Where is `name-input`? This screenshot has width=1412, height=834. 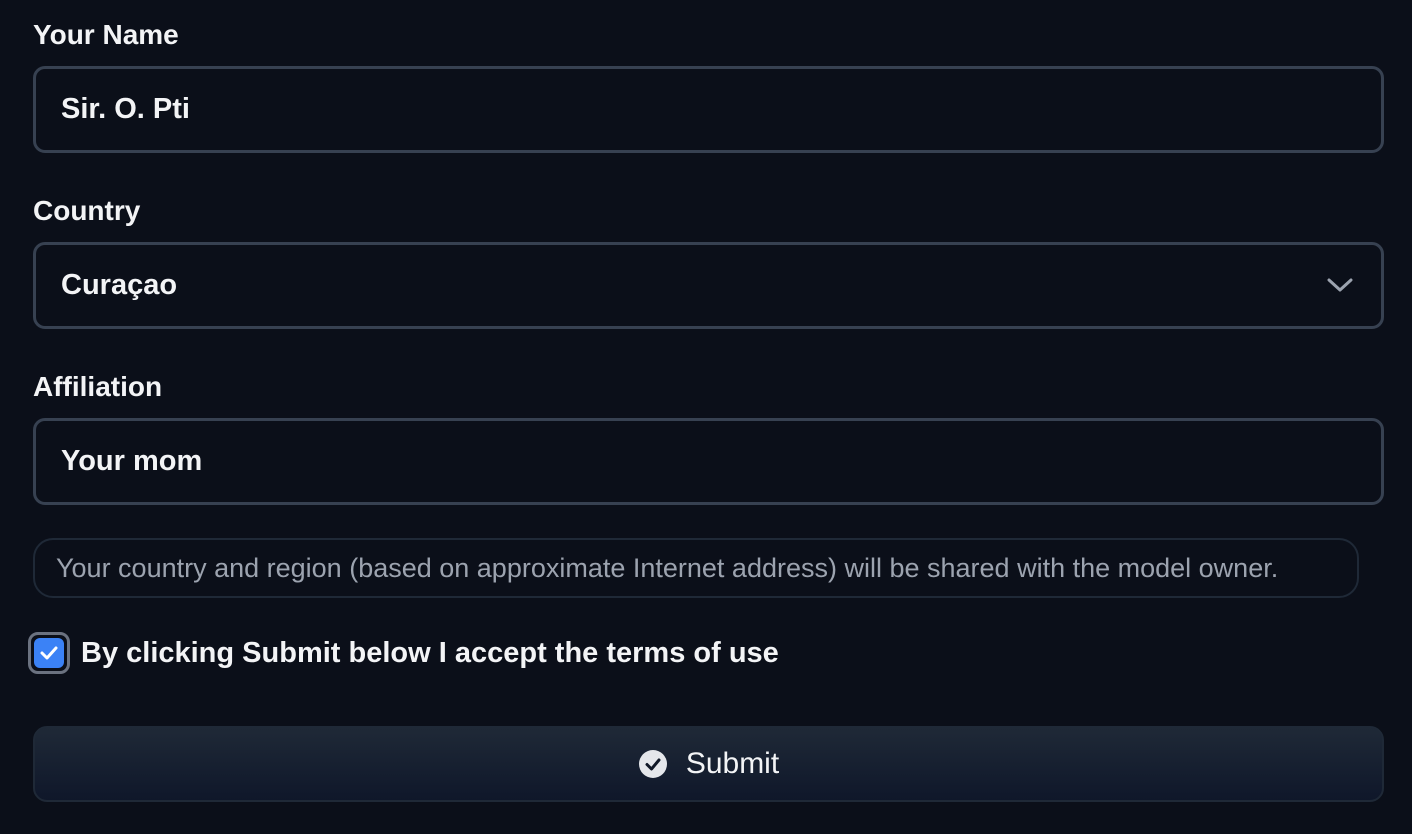
name-input is located at coordinates (708, 109).